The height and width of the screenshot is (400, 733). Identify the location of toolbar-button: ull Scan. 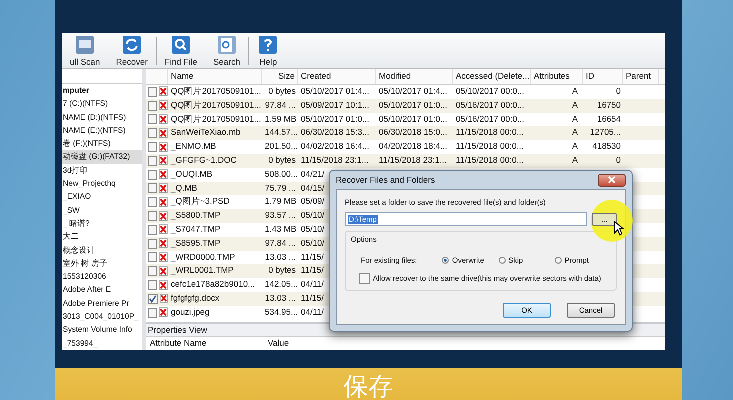
(85, 50).